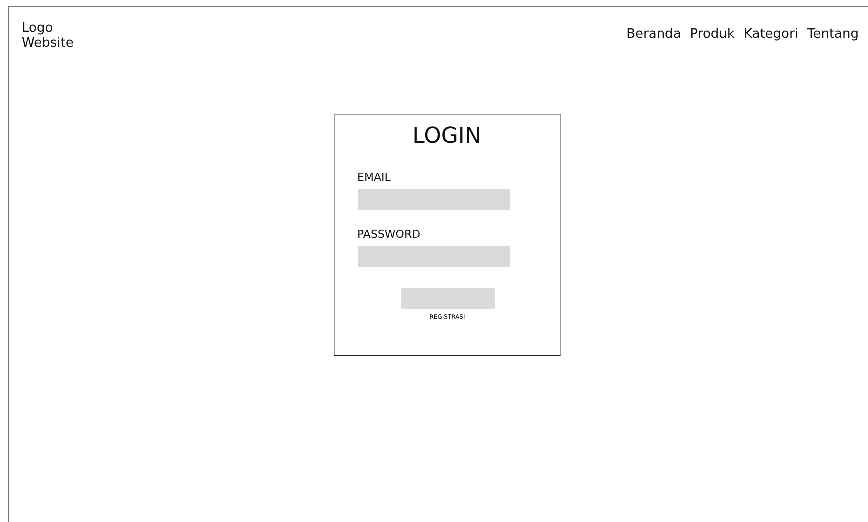  What do you see at coordinates (712, 34) in the screenshot?
I see `nav-link: Produk` at bounding box center [712, 34].